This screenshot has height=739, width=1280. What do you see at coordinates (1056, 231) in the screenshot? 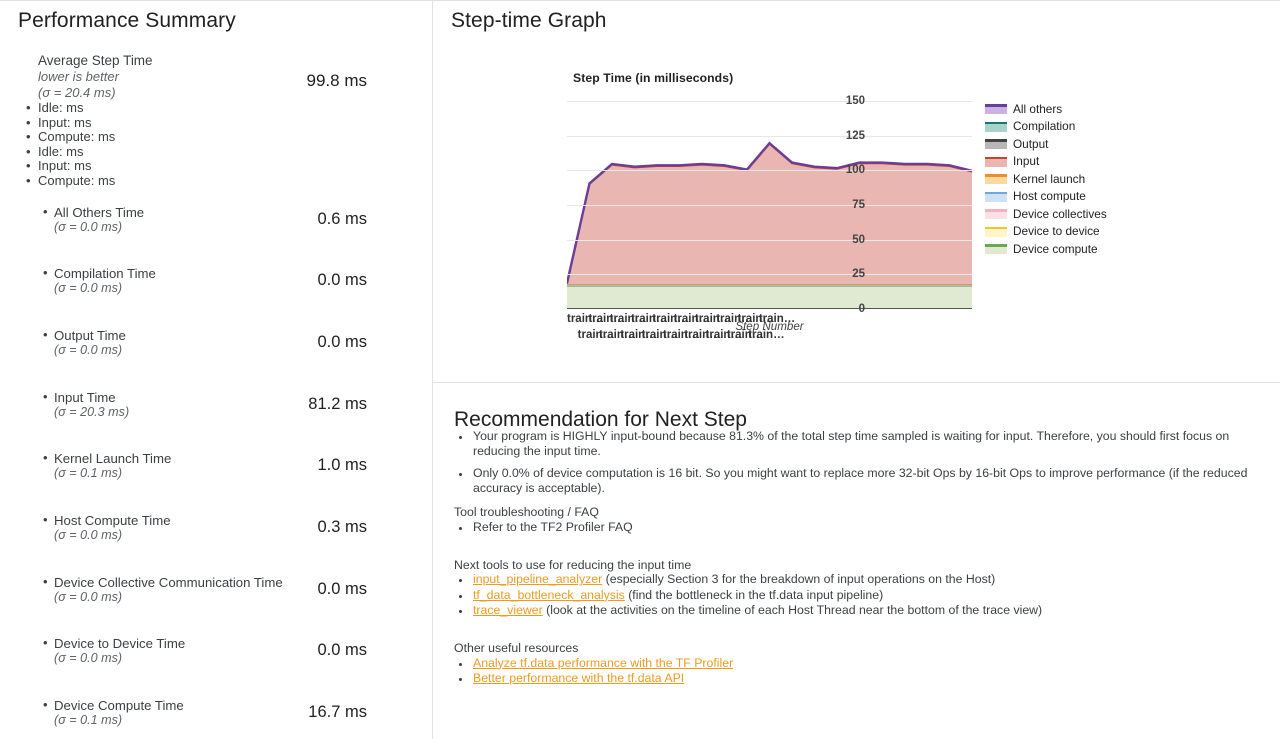
I see `legend-label: Device to device` at bounding box center [1056, 231].